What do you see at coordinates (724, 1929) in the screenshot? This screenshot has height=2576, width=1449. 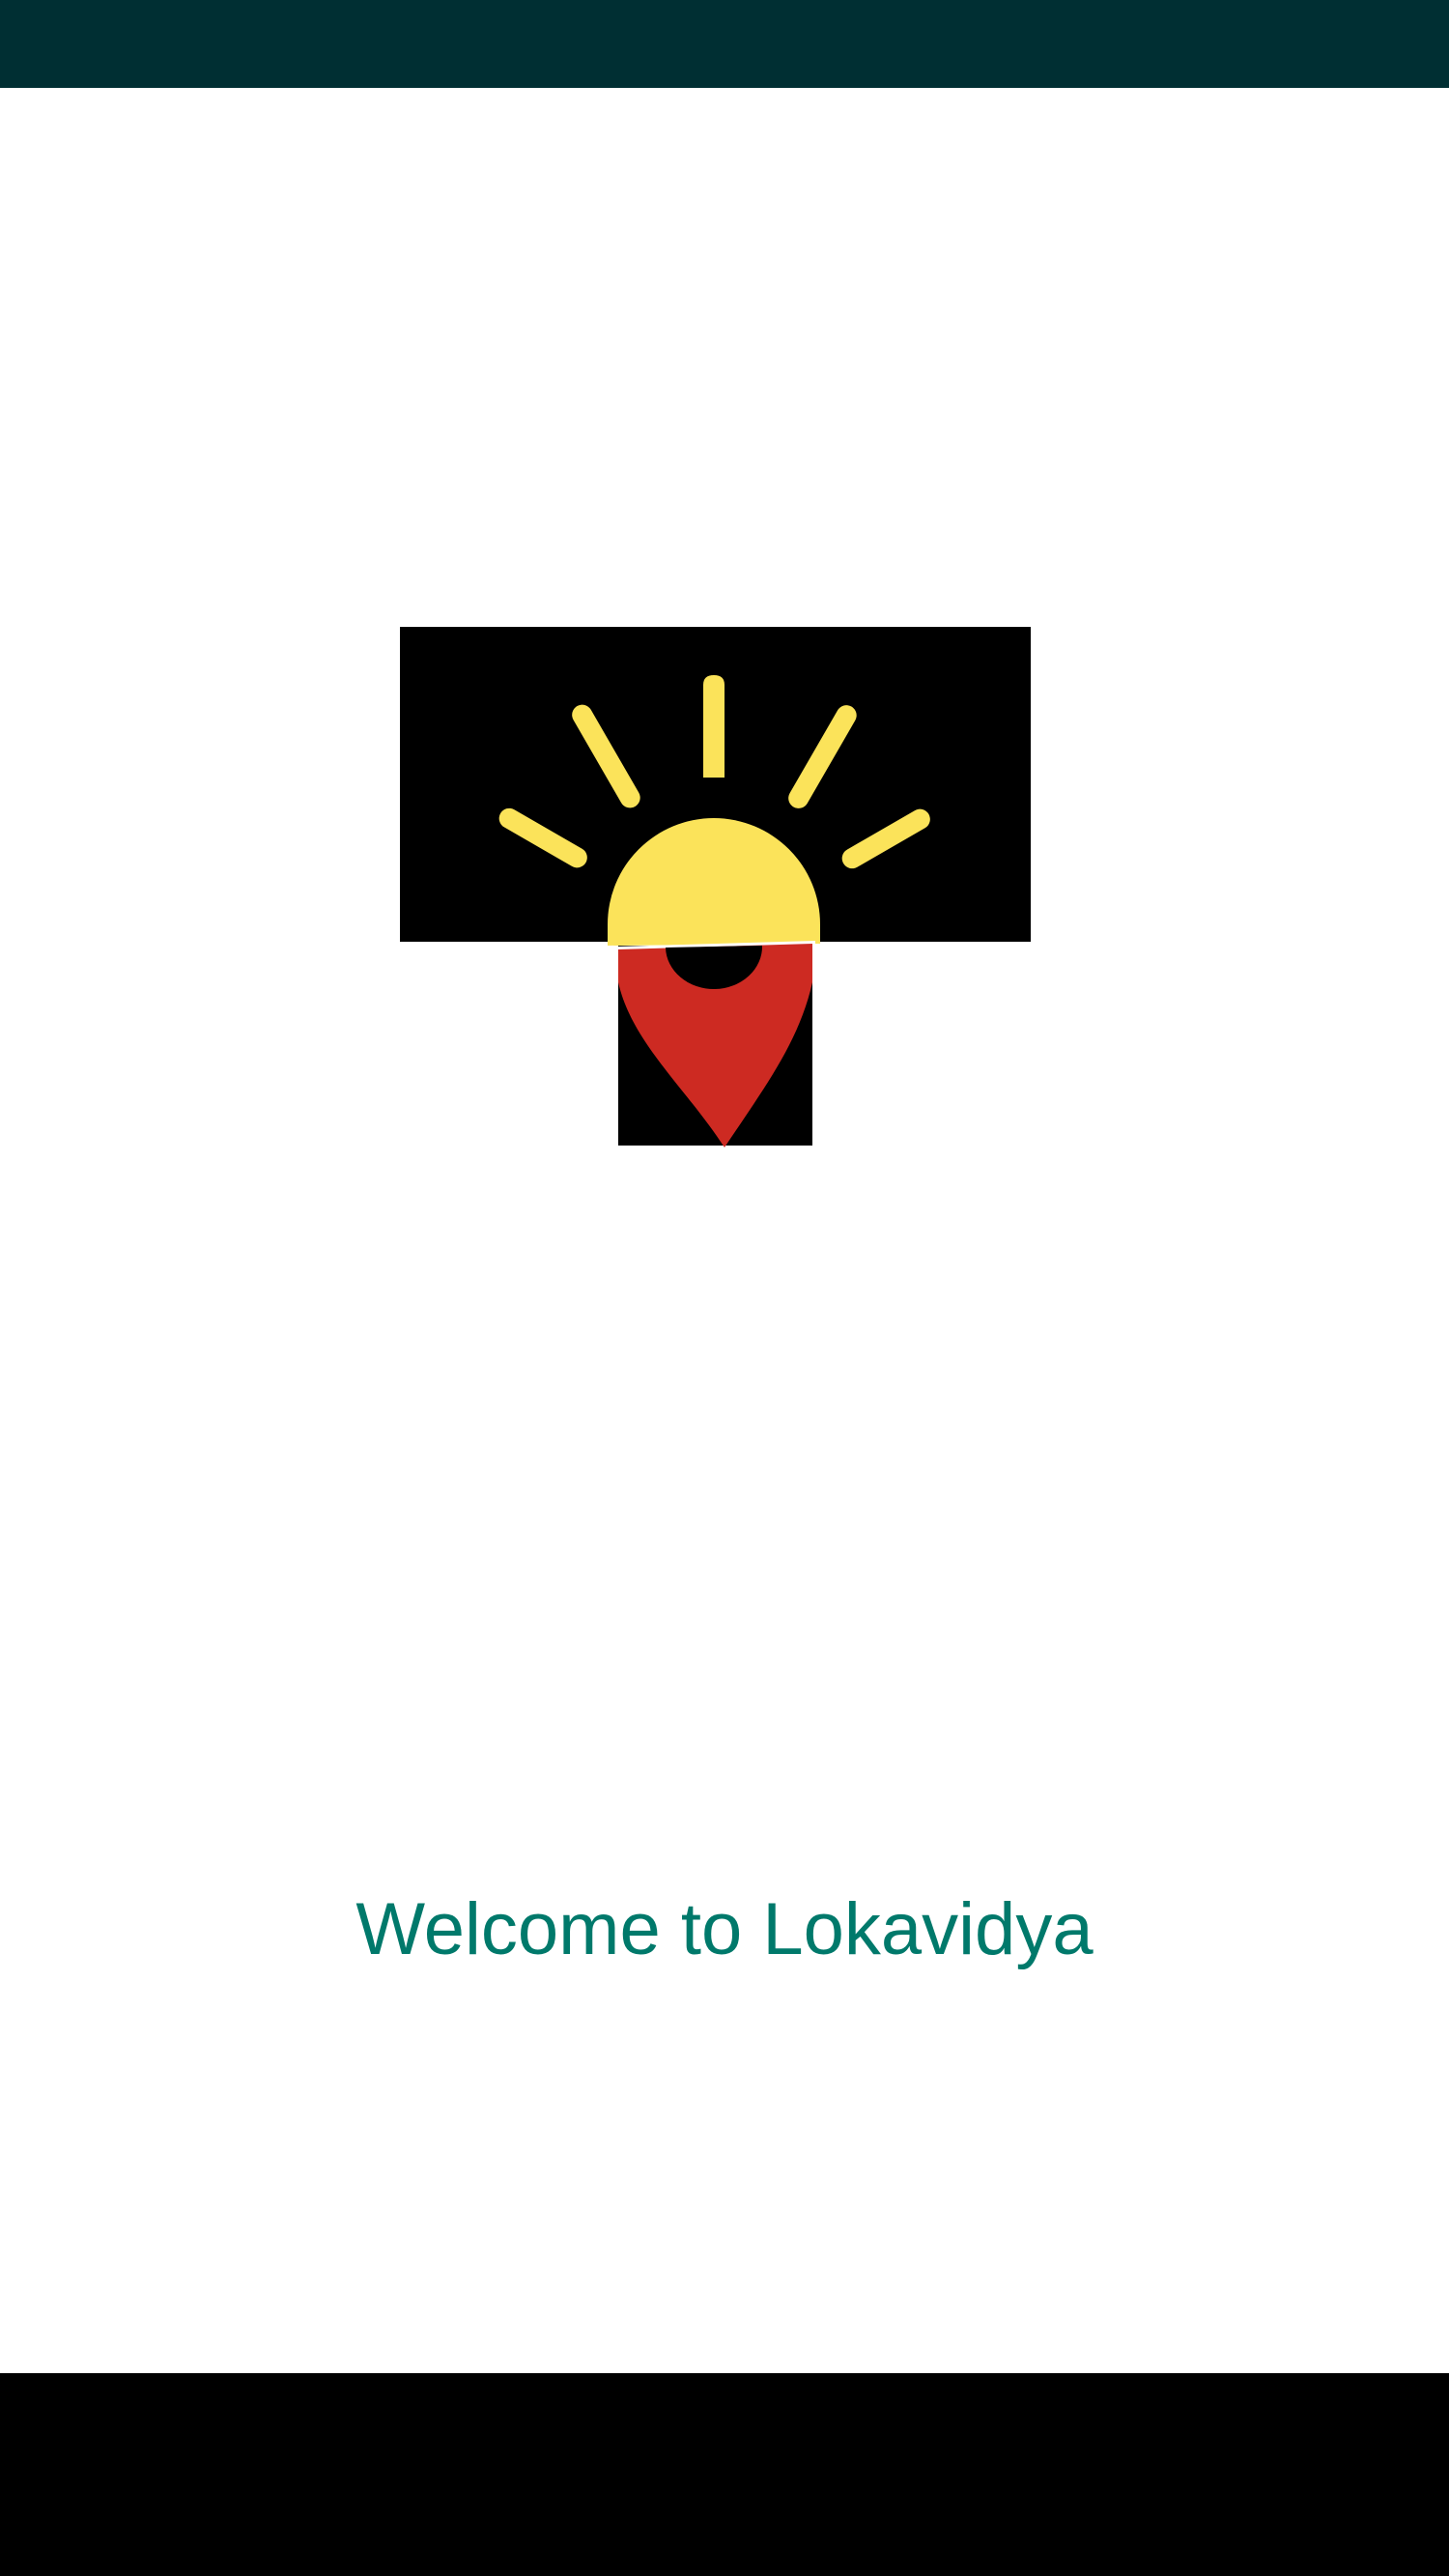 I see `welcome-message: Welcome to Lokavidya` at bounding box center [724, 1929].